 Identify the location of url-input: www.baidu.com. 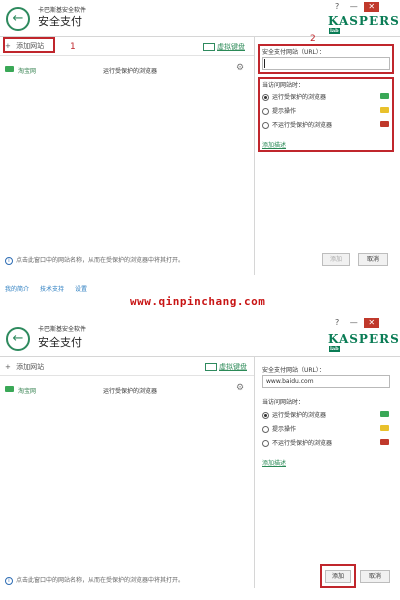
(326, 381).